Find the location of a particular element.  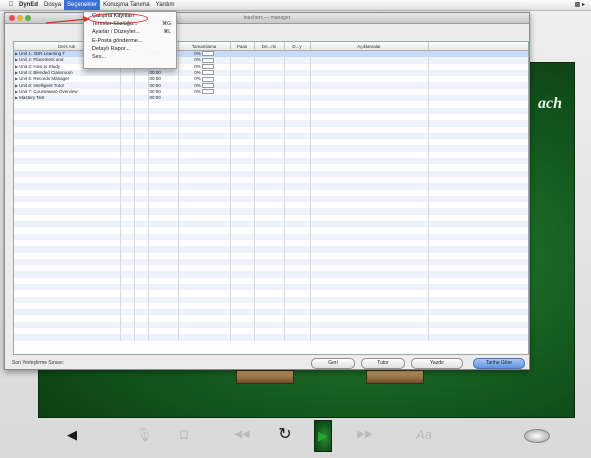

menu-speech-recognition: Konuşma Tanıma is located at coordinates (126, 5).